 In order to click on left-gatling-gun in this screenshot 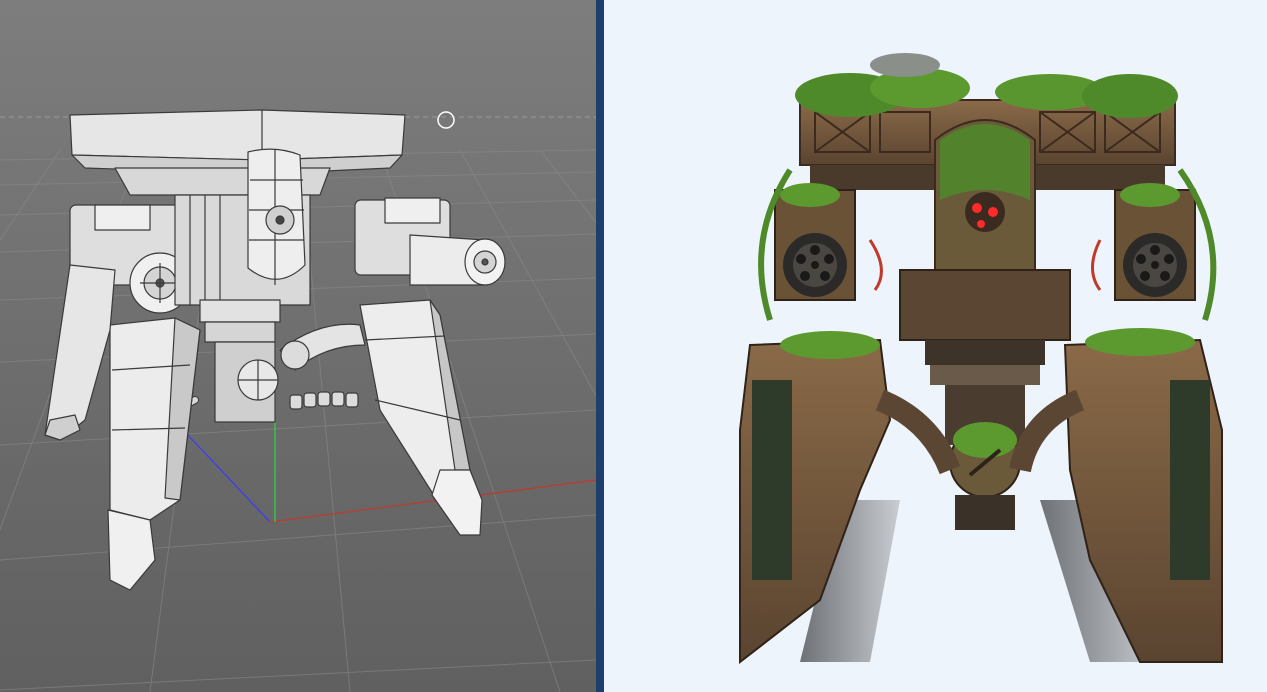, I will do `click(815, 242)`.